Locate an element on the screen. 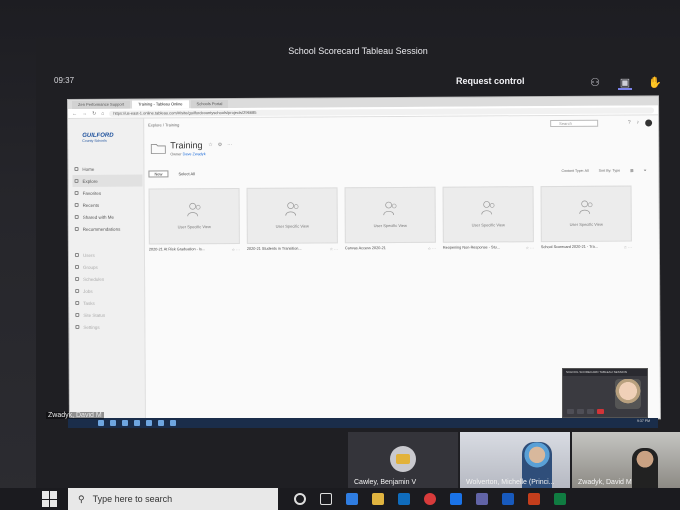 This screenshot has height=510, width=680. sidebar-item-groups: Groups is located at coordinates (108, 267).